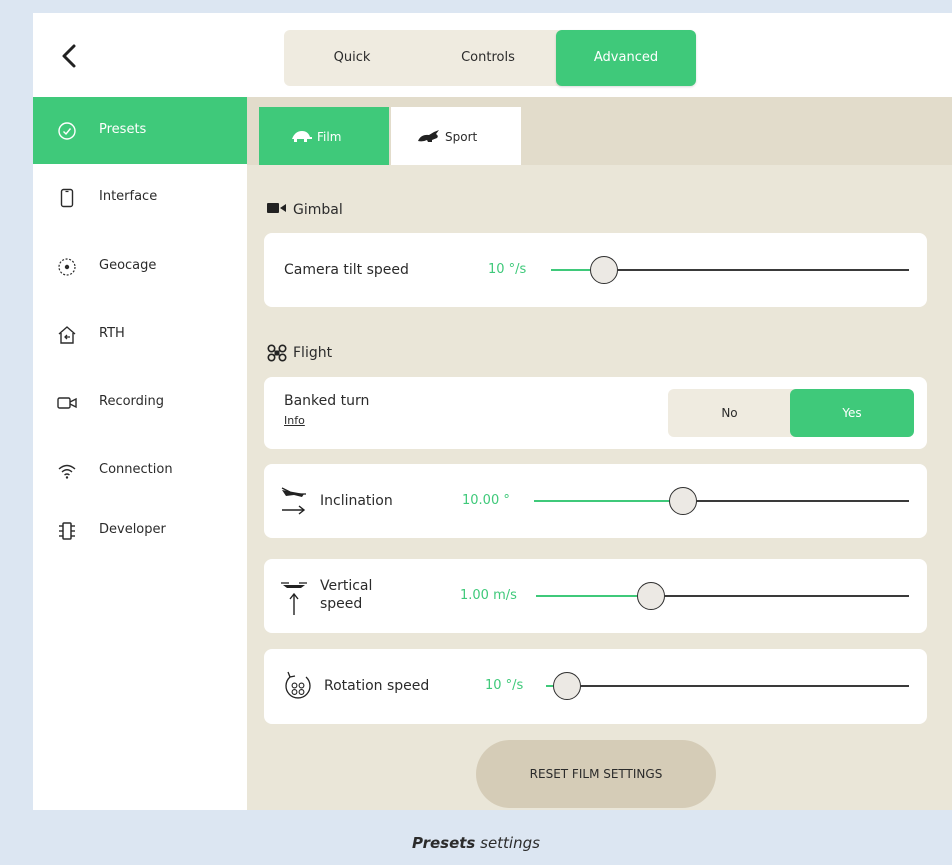 The height and width of the screenshot is (865, 952). Describe the element at coordinates (567, 686) in the screenshot. I see `rotation-speed-slider-thumb` at that location.